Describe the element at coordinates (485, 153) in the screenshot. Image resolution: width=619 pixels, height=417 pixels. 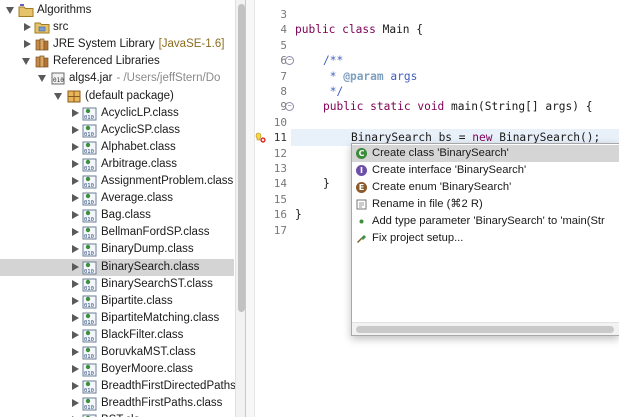
I see `quick-fix-item: C Create class 'BinarySearch'` at that location.